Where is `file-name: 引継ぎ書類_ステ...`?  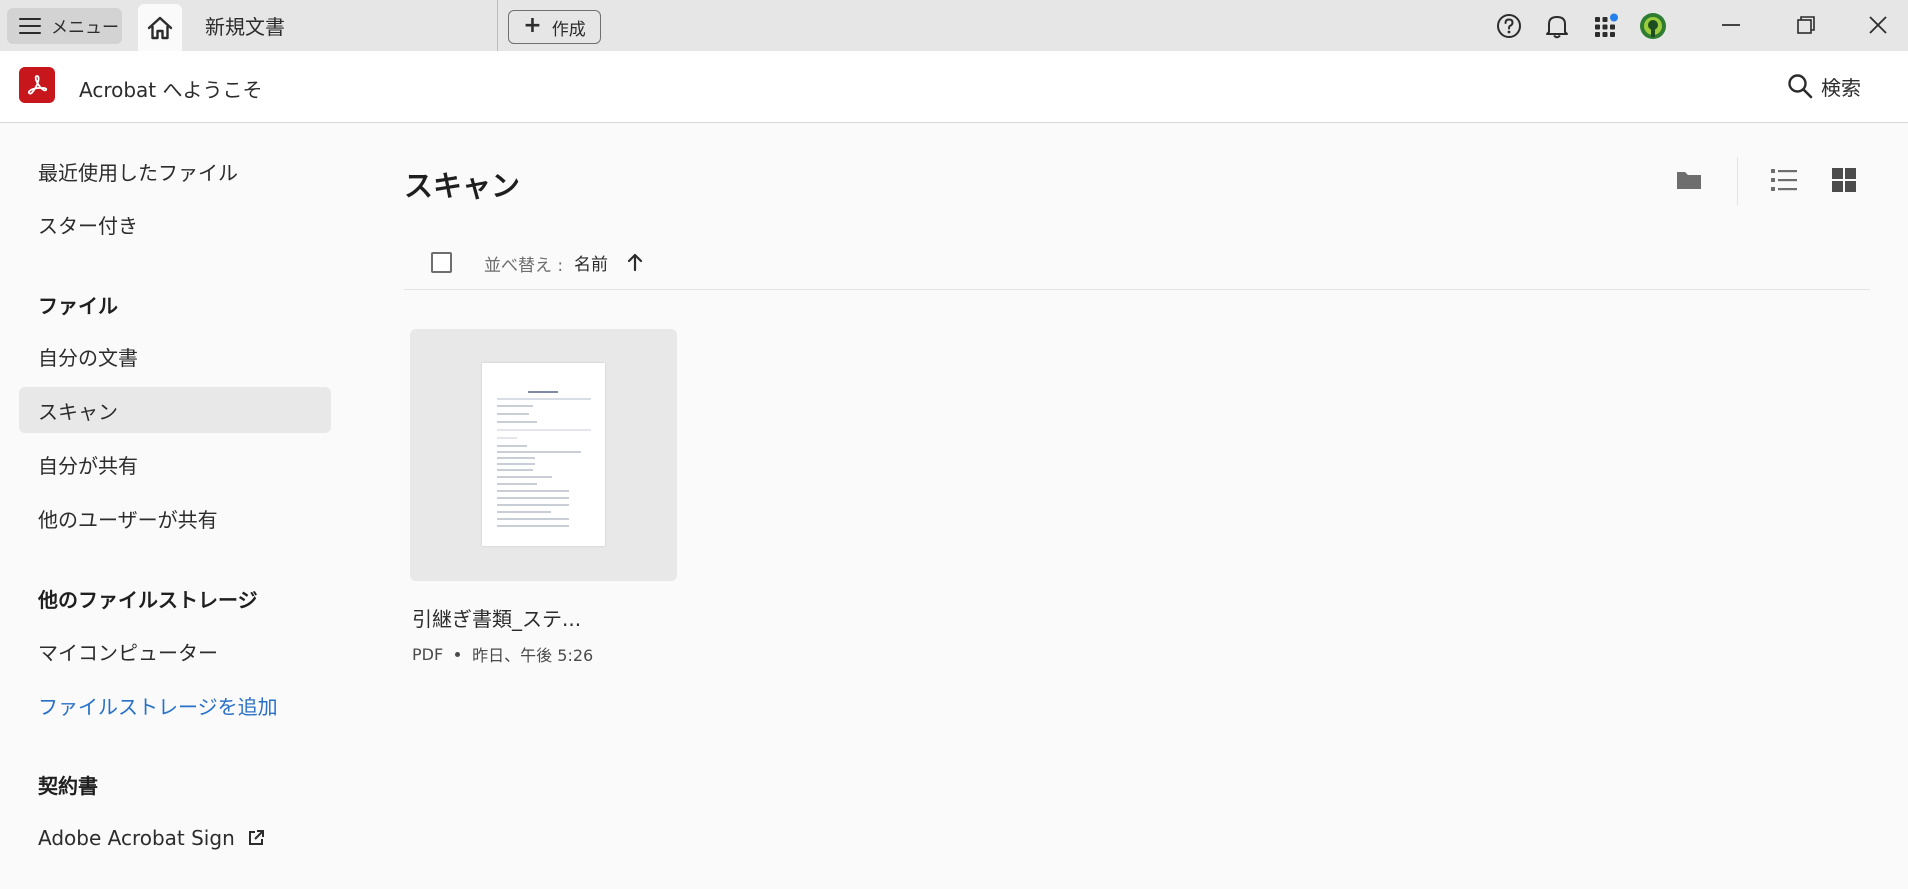
file-name: 引継ぎ書類_ステ... is located at coordinates (497, 619).